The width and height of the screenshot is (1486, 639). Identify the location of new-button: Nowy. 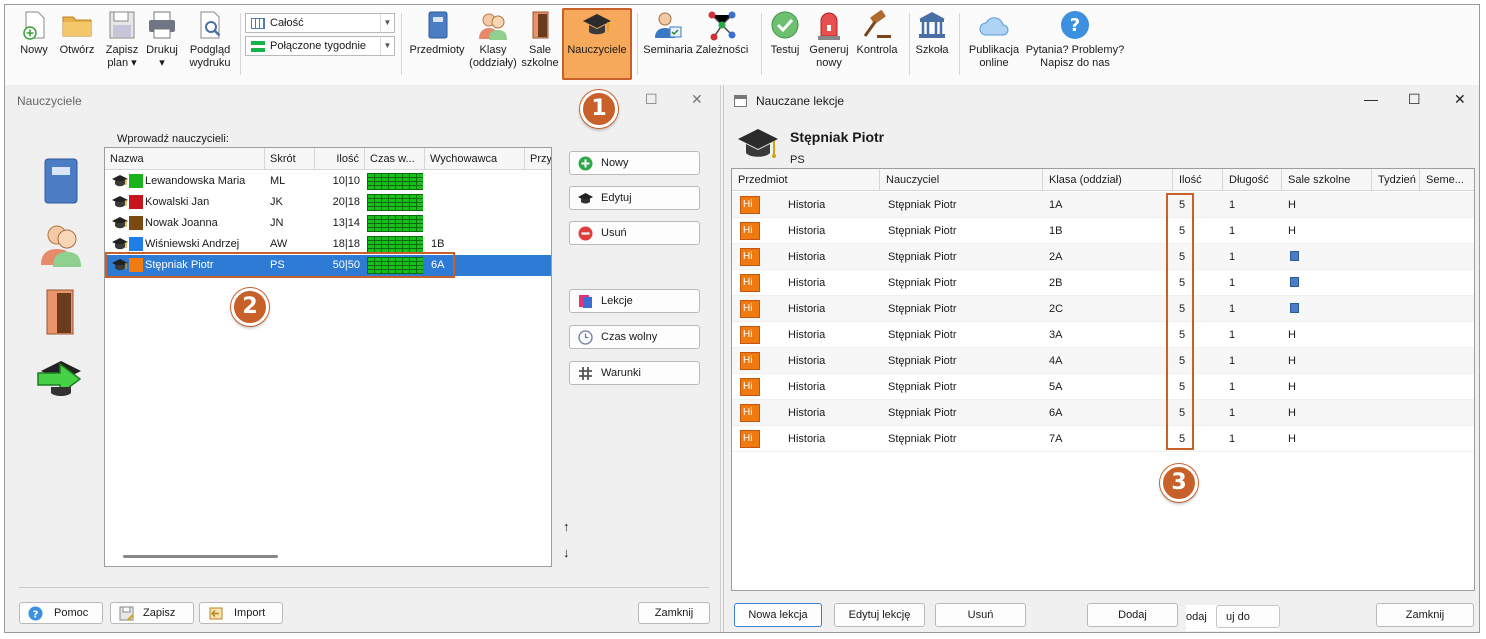
(34, 33).